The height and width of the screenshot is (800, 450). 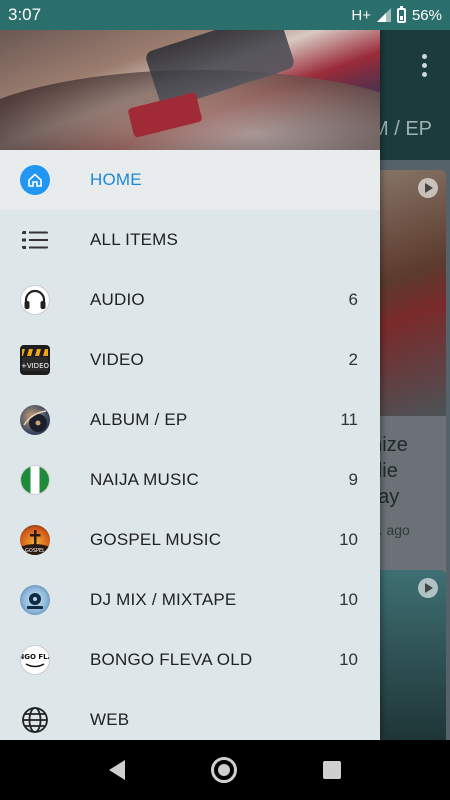 What do you see at coordinates (171, 659) in the screenshot?
I see `drawer-item-label: BONGO FLEVA OLD` at bounding box center [171, 659].